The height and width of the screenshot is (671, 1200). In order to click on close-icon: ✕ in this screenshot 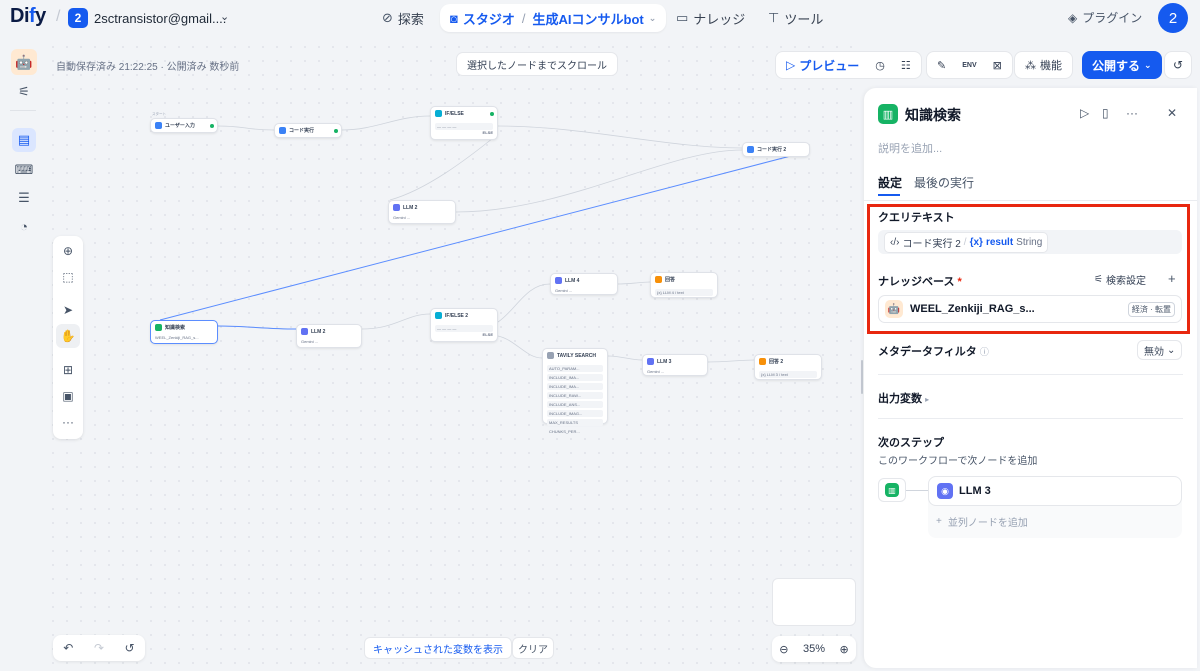, I will do `click(1172, 113)`.